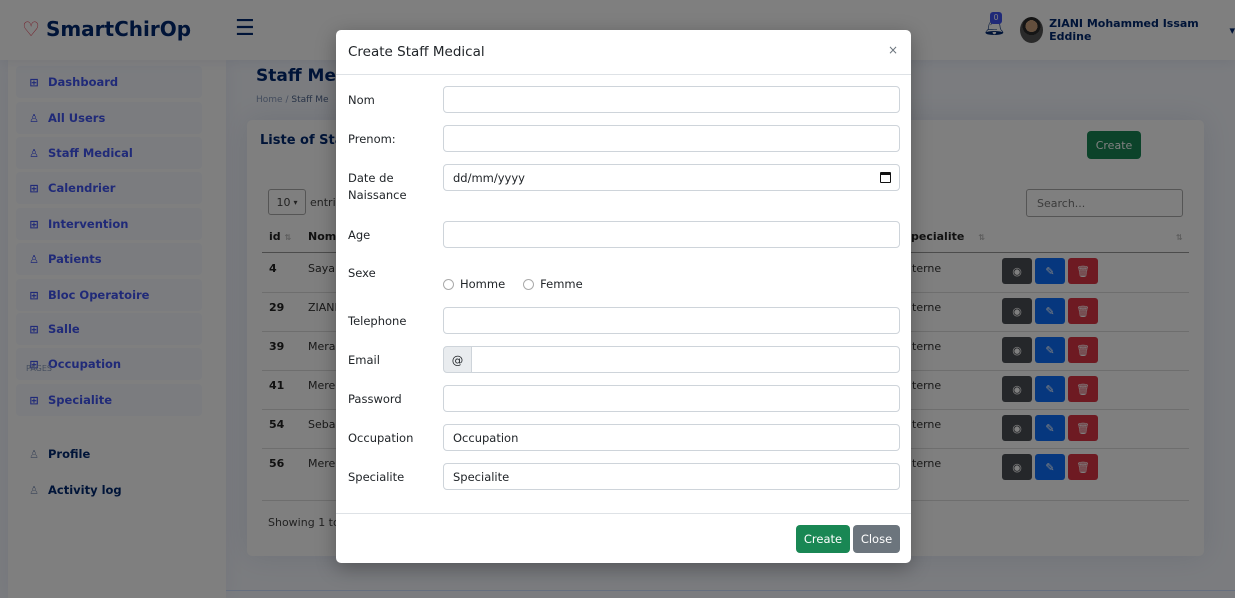  Describe the element at coordinates (359, 235) in the screenshot. I see `age-label: Age` at that location.